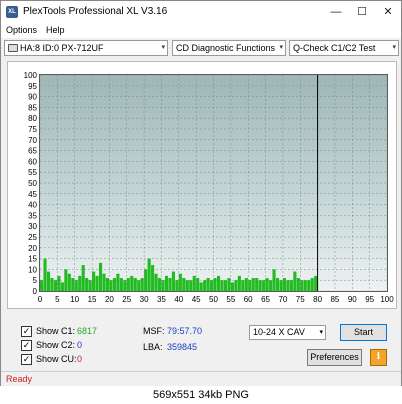  Describe the element at coordinates (201, 12) in the screenshot. I see `title-bar: XL PlexTools Professional XL V3.16 — ☐ ✕` at that location.